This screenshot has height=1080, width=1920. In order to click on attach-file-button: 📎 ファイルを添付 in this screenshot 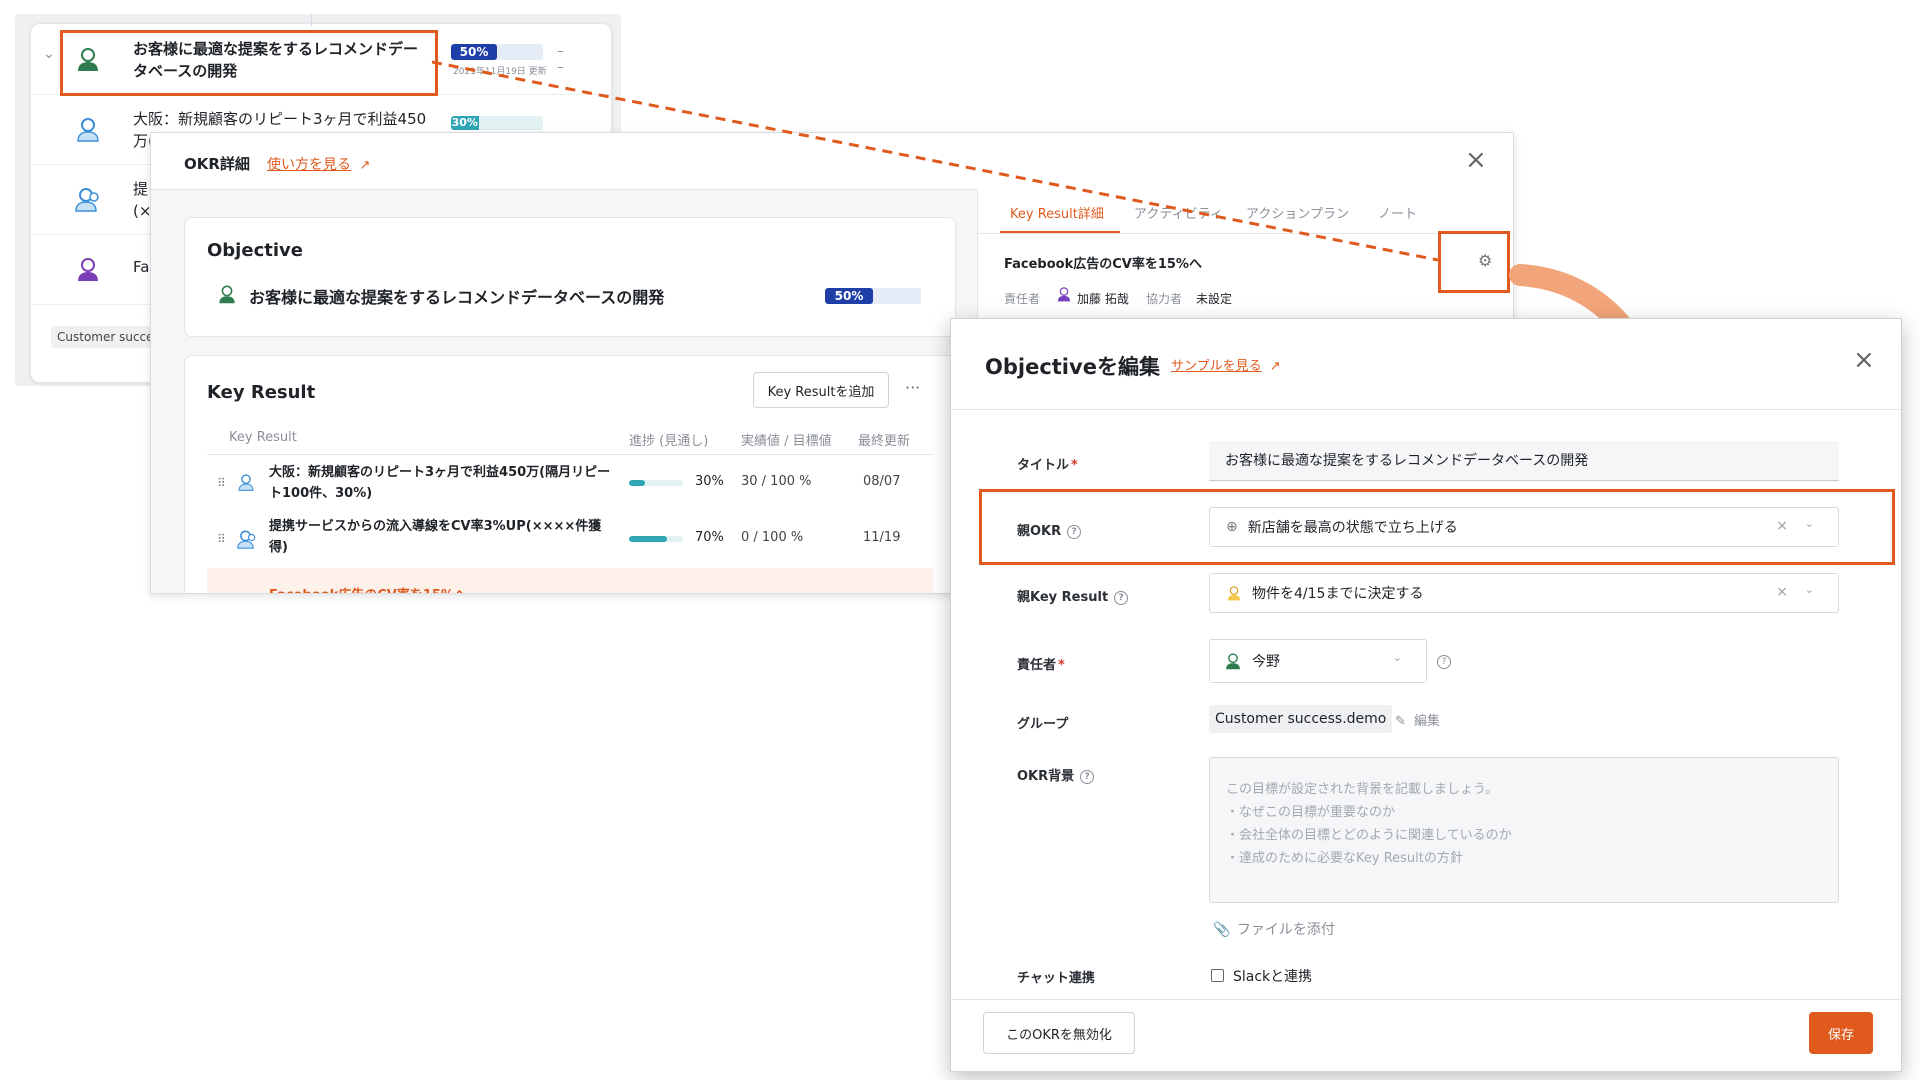, I will do `click(1274, 929)`.